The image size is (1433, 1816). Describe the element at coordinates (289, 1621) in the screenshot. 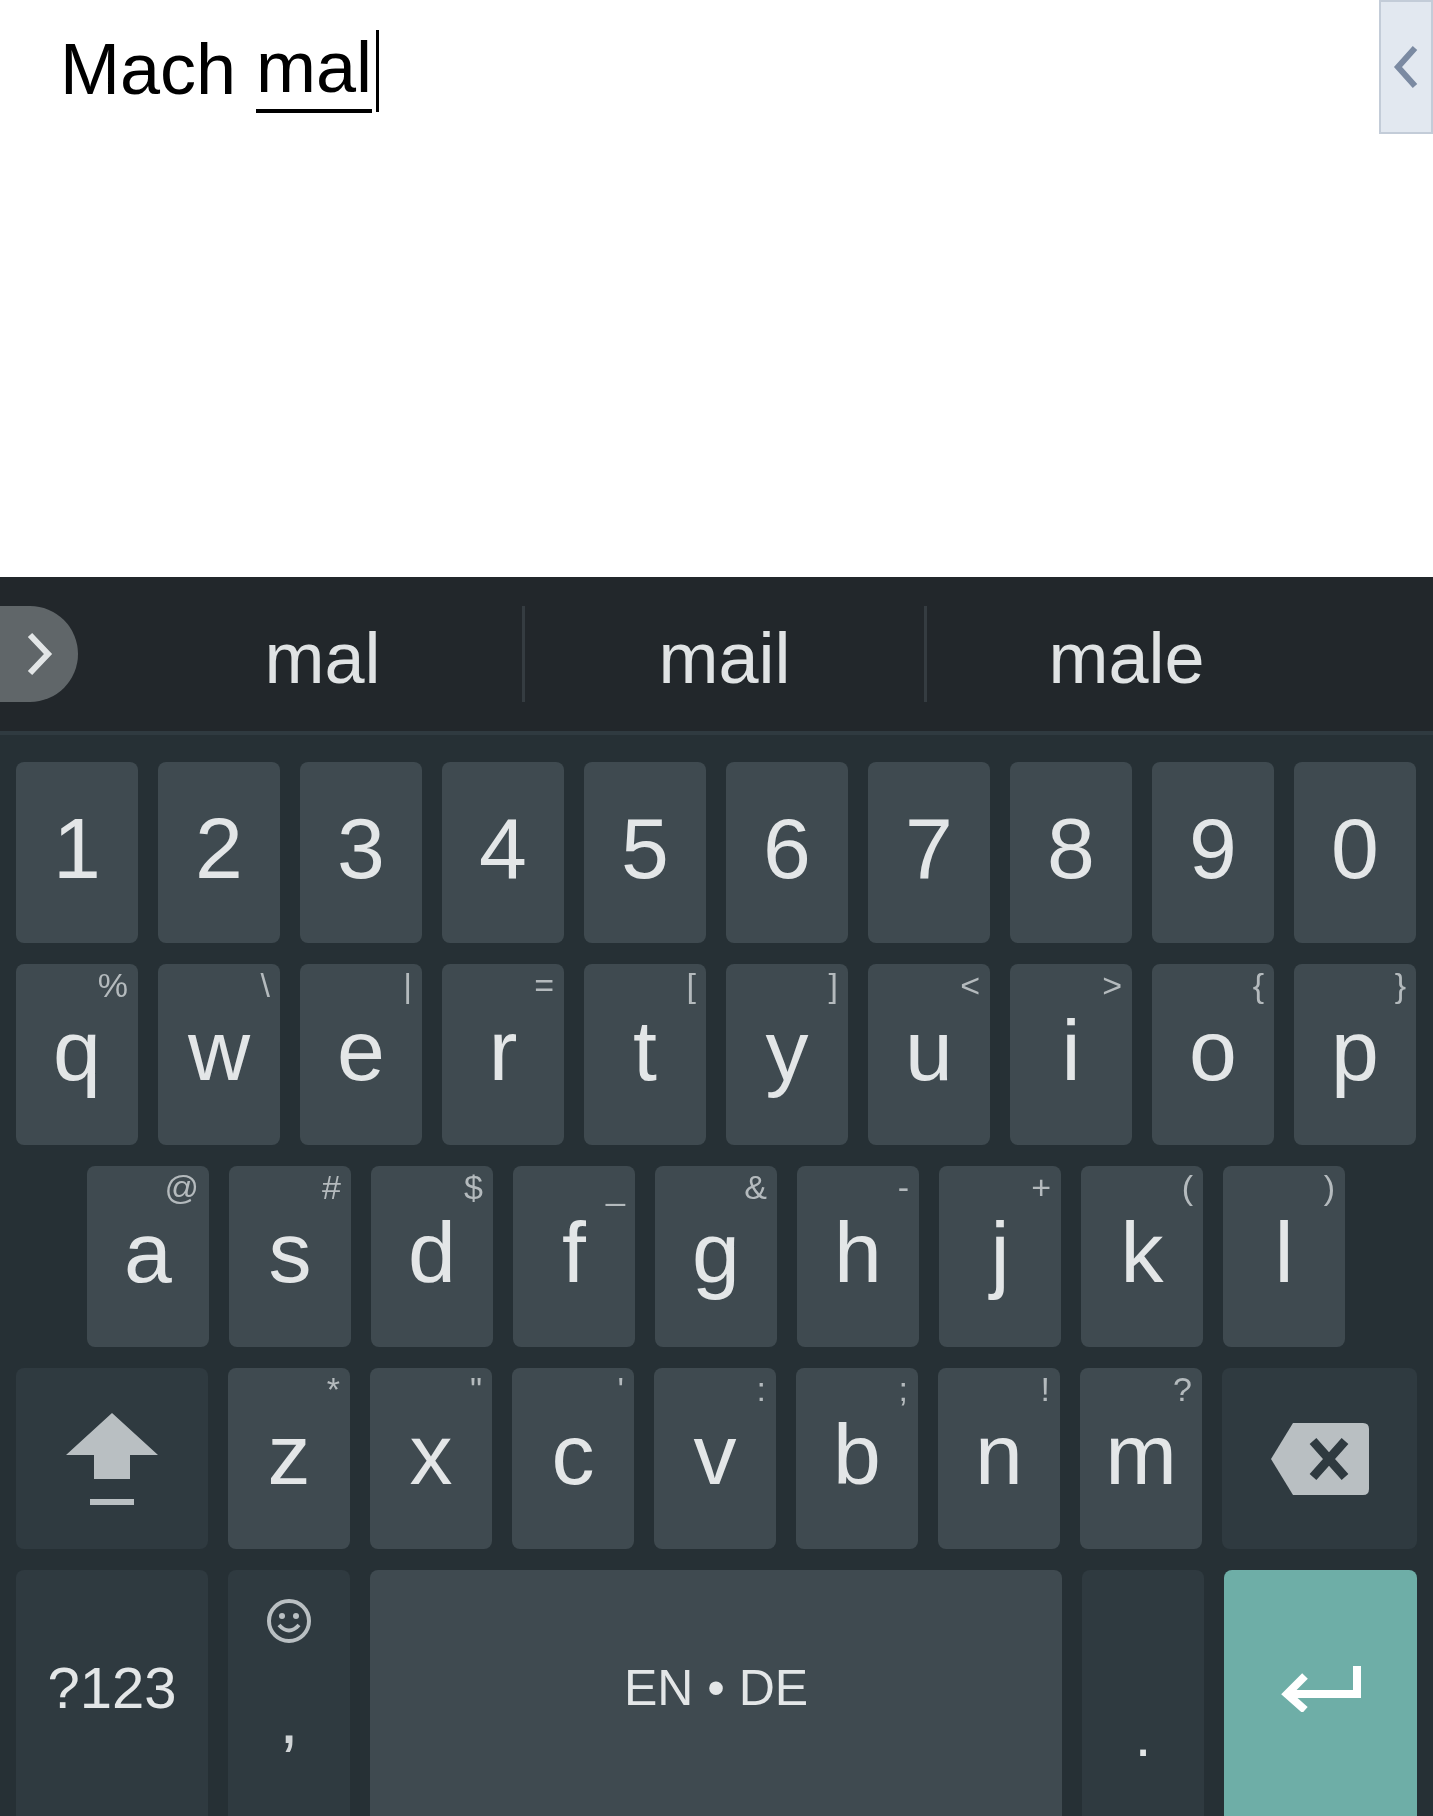

I see `smiley-icon` at that location.